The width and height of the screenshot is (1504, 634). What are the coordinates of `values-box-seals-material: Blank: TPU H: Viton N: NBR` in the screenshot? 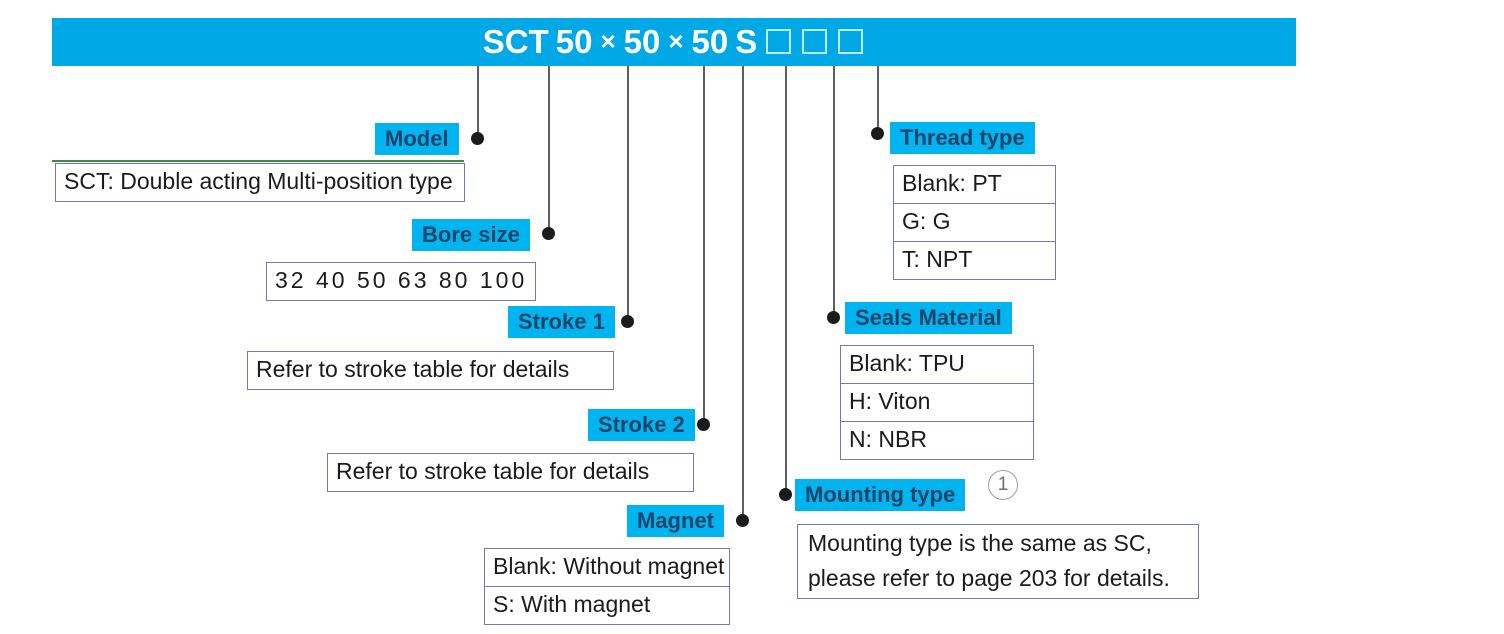 It's located at (937, 402).